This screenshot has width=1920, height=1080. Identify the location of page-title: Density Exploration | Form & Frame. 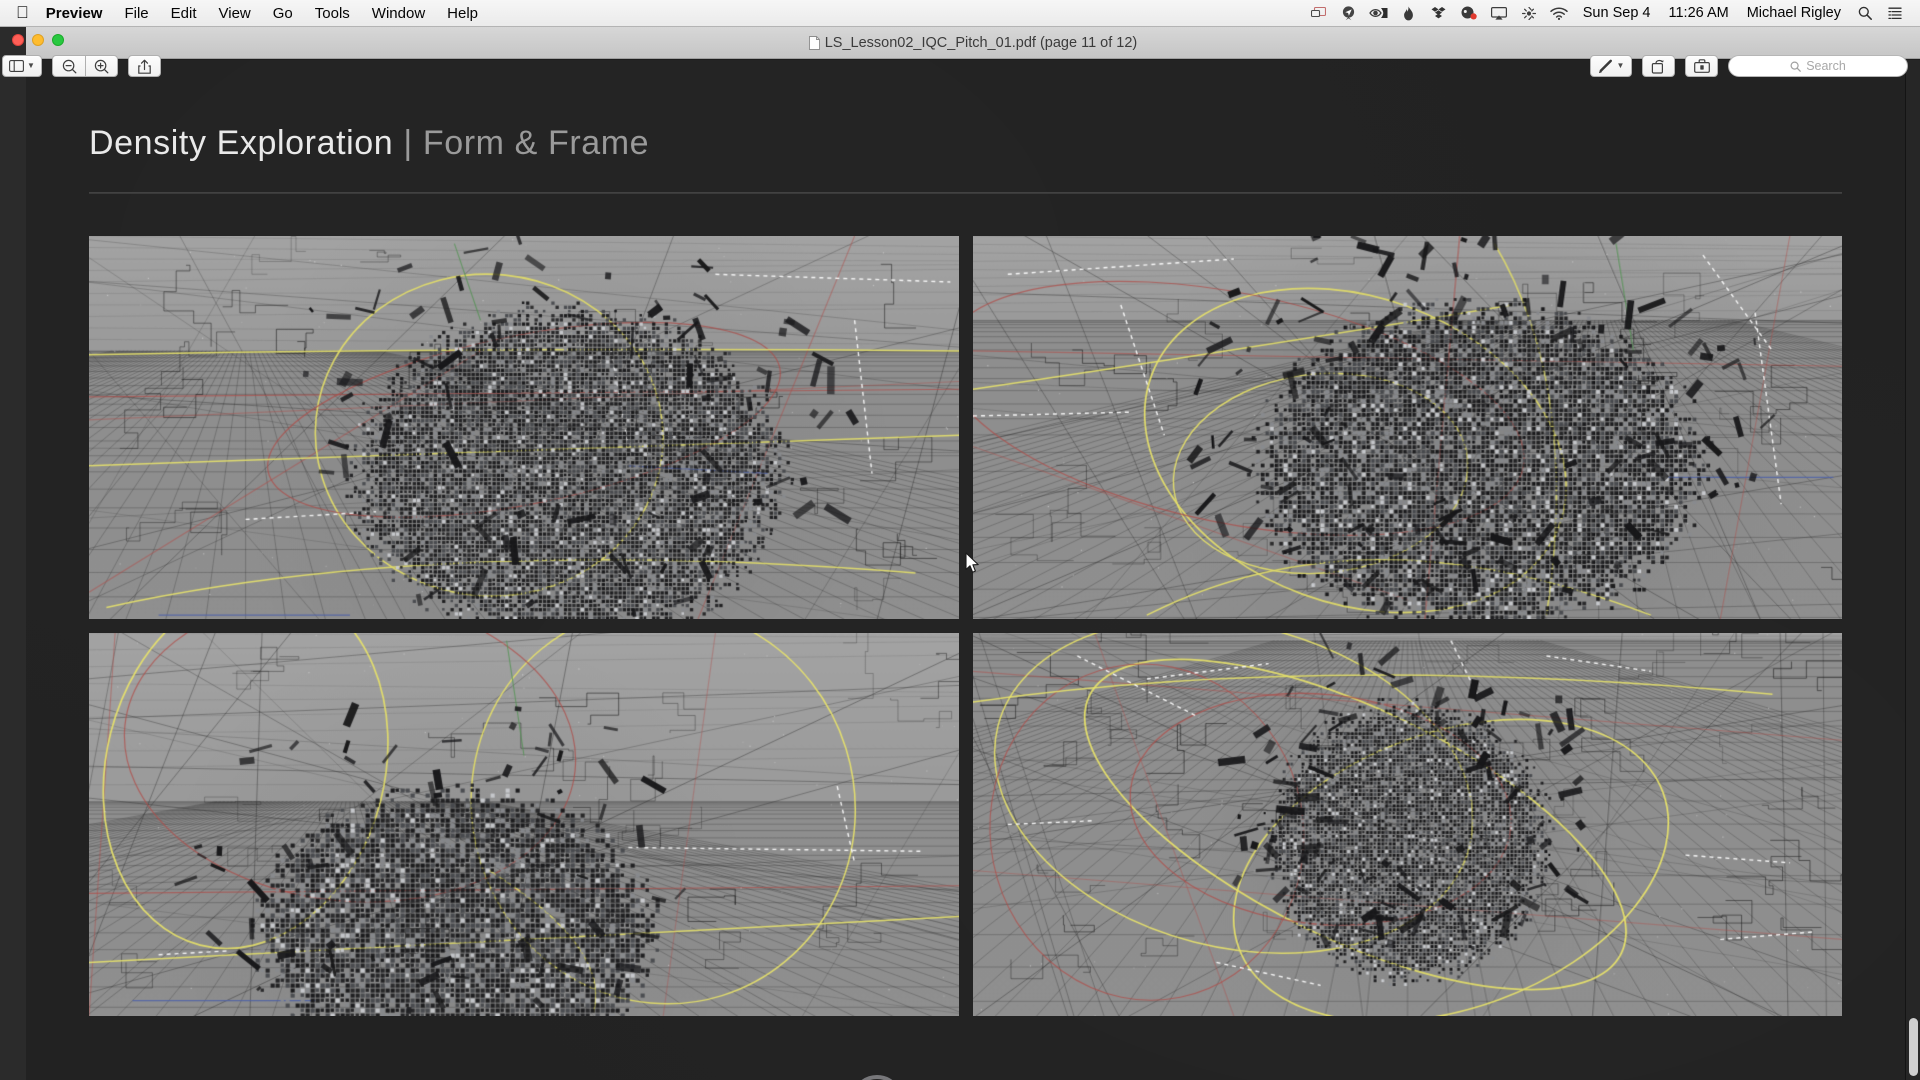
(369, 143).